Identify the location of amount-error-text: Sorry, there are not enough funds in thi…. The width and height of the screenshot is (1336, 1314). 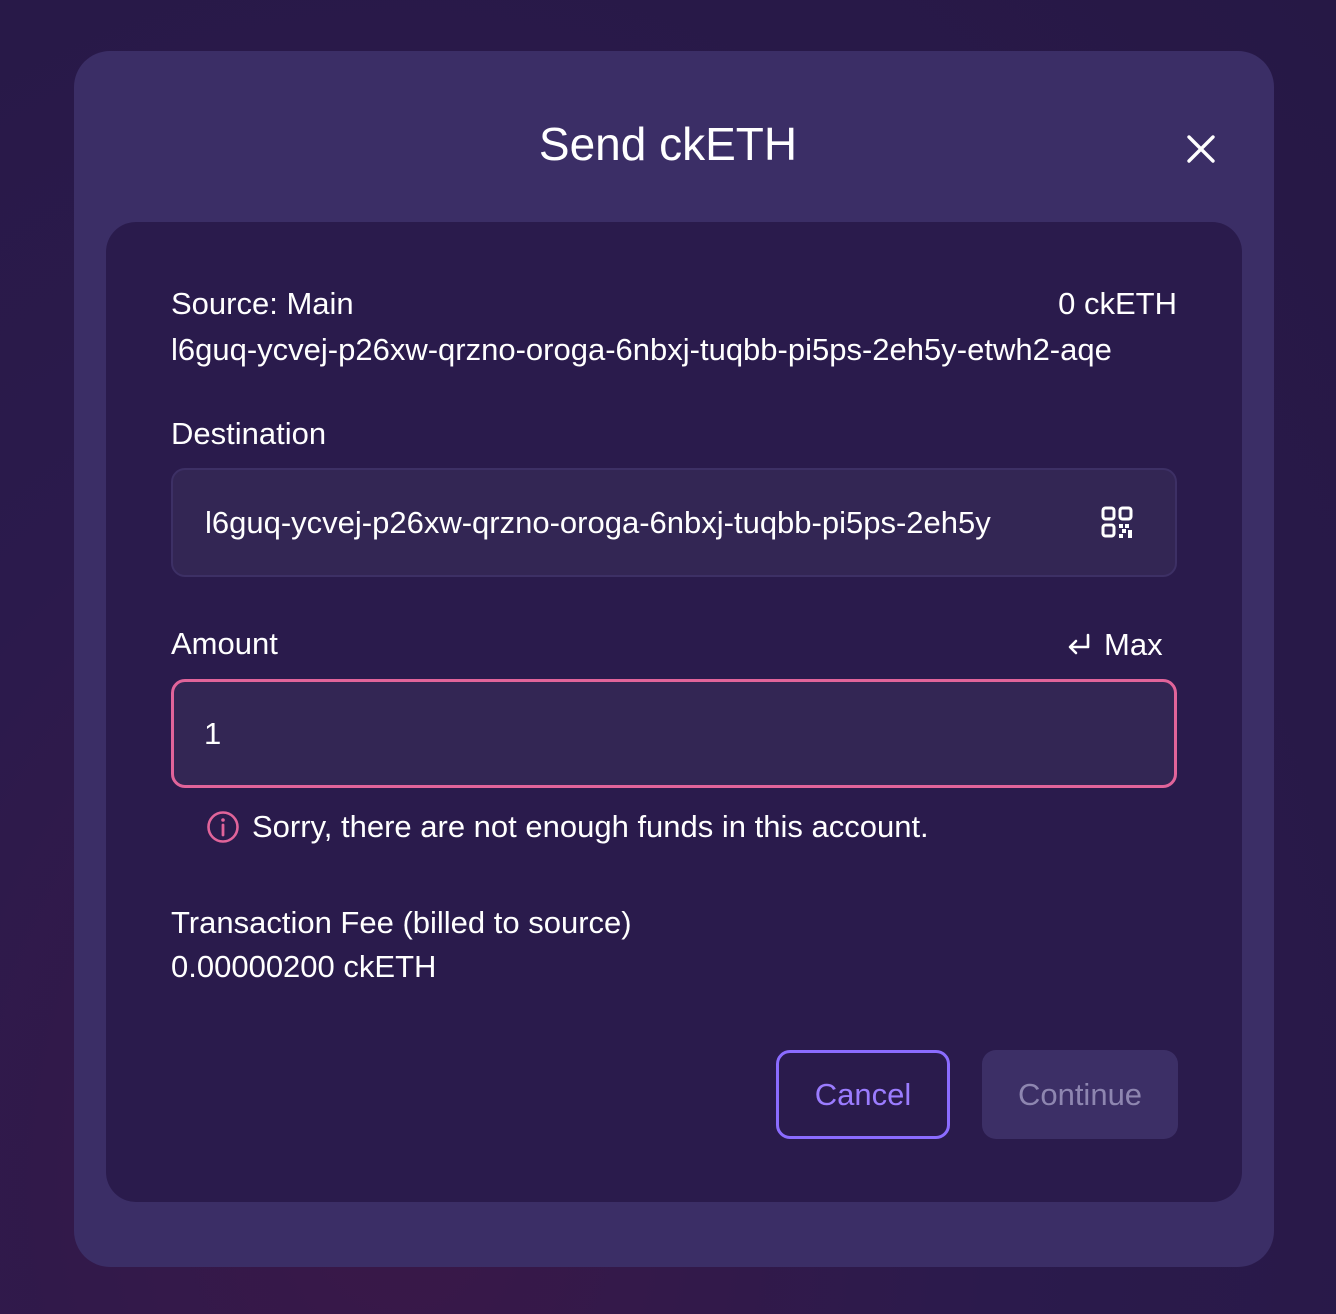
(590, 826).